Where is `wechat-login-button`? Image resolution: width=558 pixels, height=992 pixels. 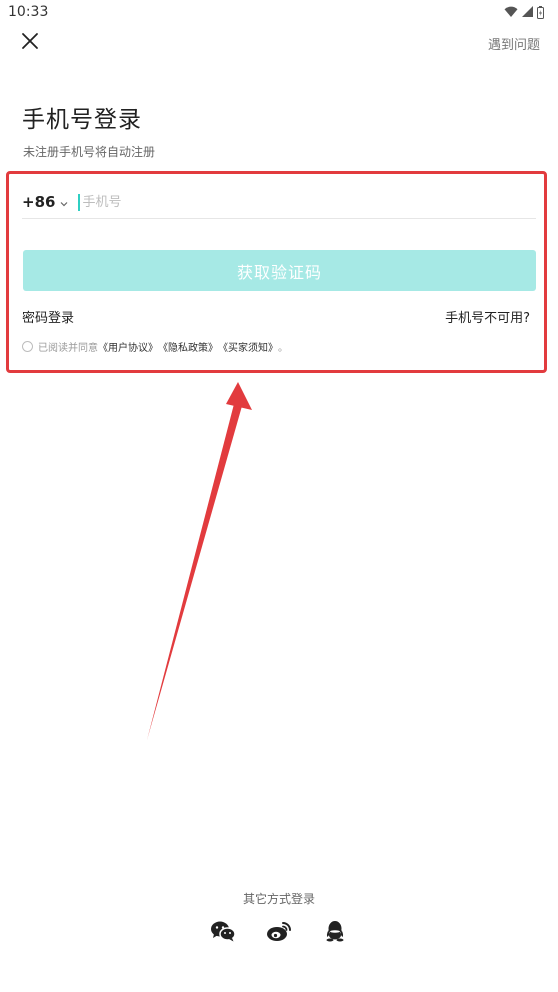
wechat-login-button is located at coordinates (223, 933).